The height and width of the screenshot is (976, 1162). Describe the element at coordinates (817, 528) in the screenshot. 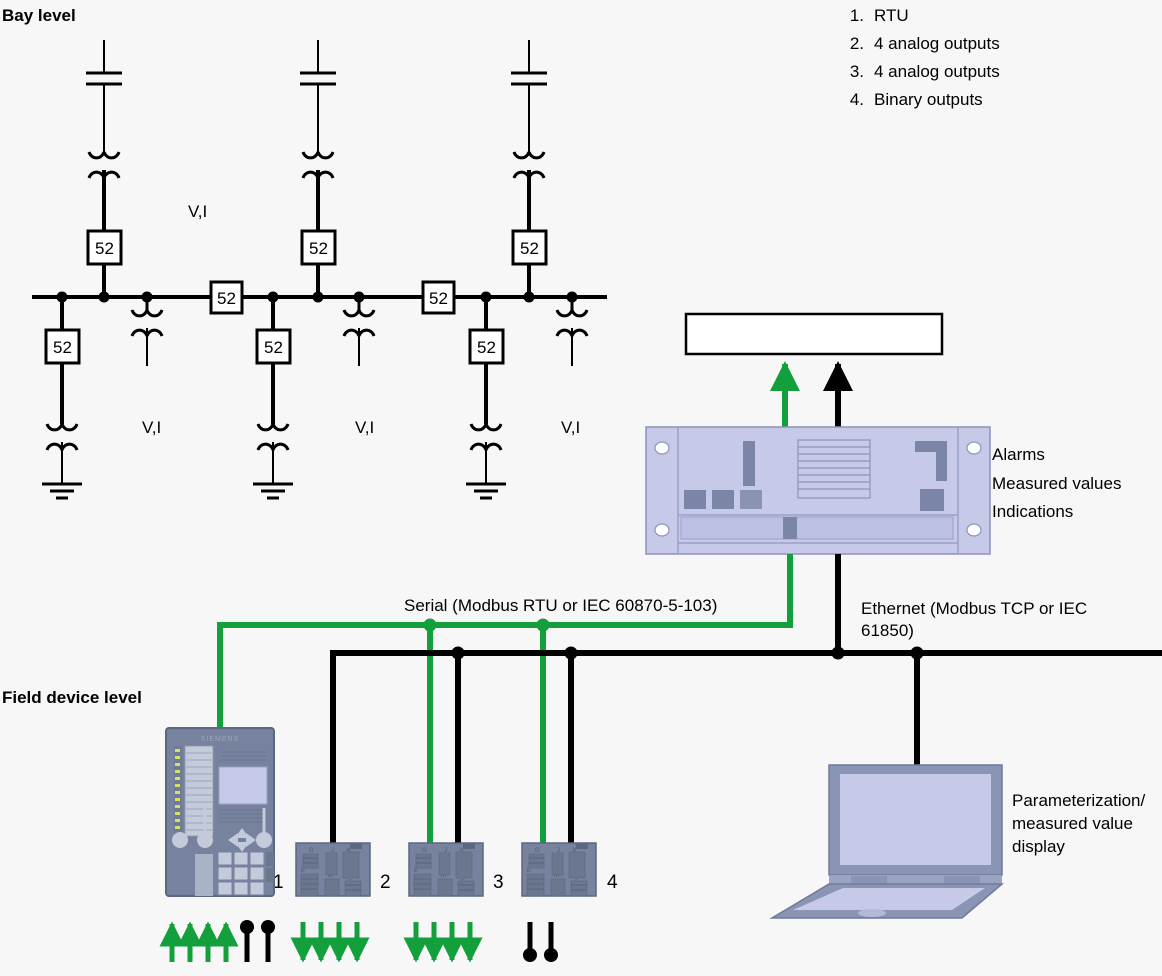

I see `rtu-drawer` at that location.